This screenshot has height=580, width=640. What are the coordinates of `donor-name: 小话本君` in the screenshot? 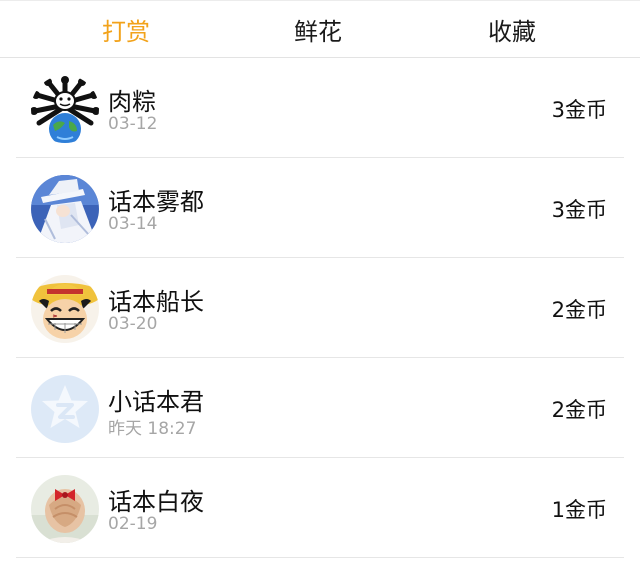 It's located at (156, 402).